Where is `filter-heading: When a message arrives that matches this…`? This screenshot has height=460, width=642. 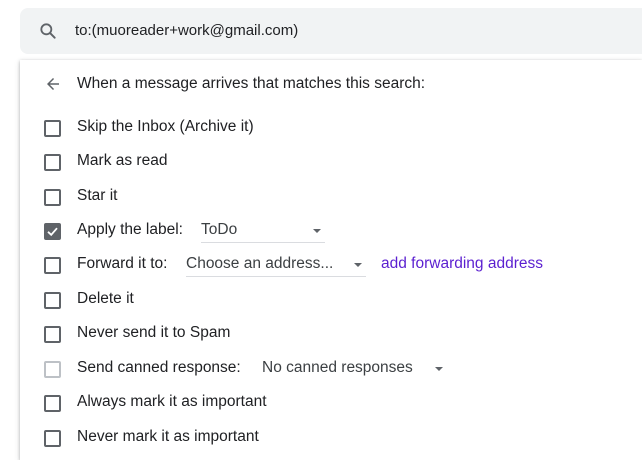 filter-heading: When a message arrives that matches this… is located at coordinates (251, 83).